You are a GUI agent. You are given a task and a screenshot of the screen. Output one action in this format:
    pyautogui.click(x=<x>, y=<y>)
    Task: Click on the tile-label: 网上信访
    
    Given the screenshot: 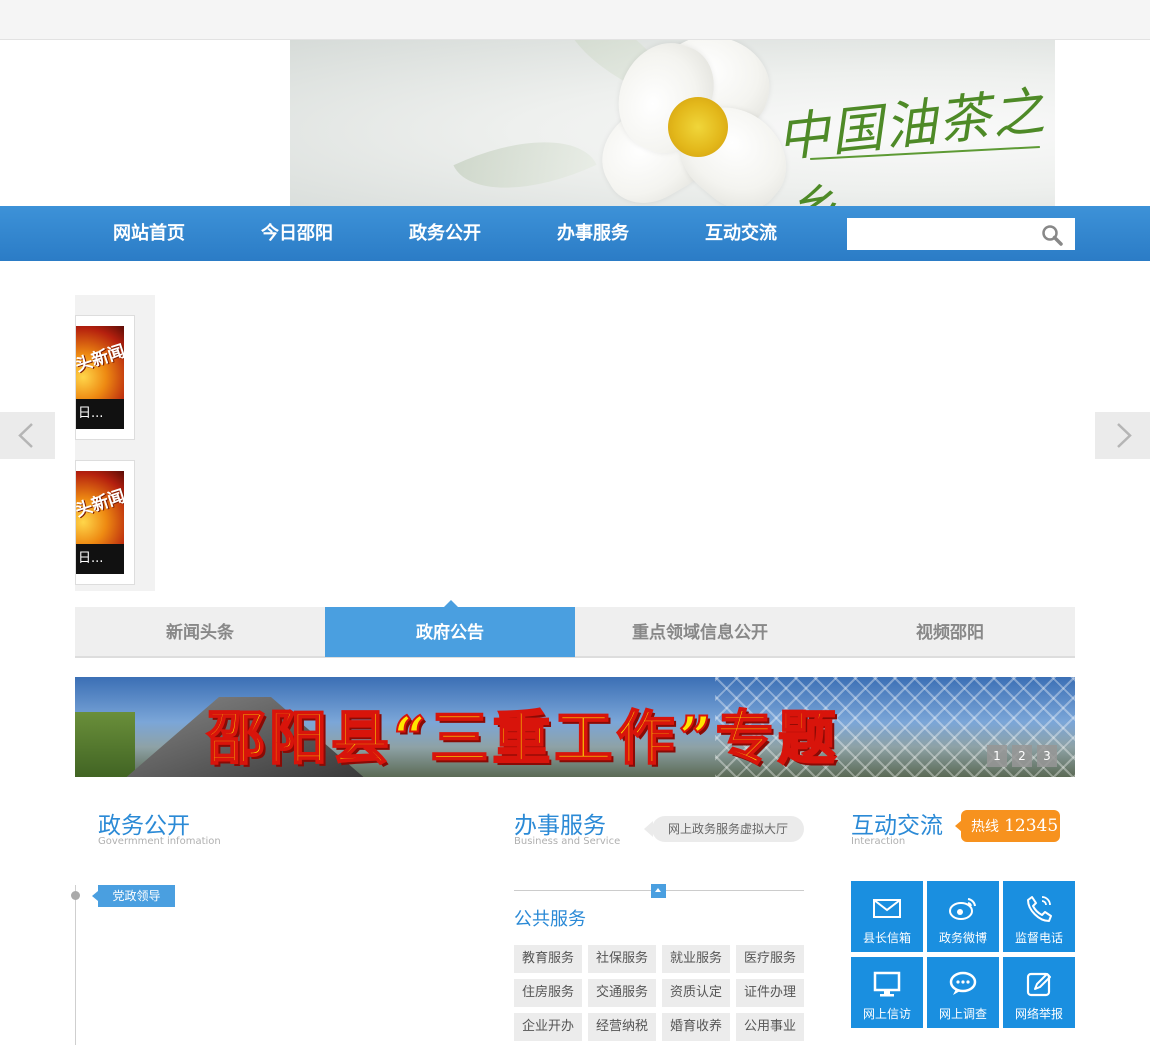 What is the action you would take?
    pyautogui.click(x=886, y=1014)
    